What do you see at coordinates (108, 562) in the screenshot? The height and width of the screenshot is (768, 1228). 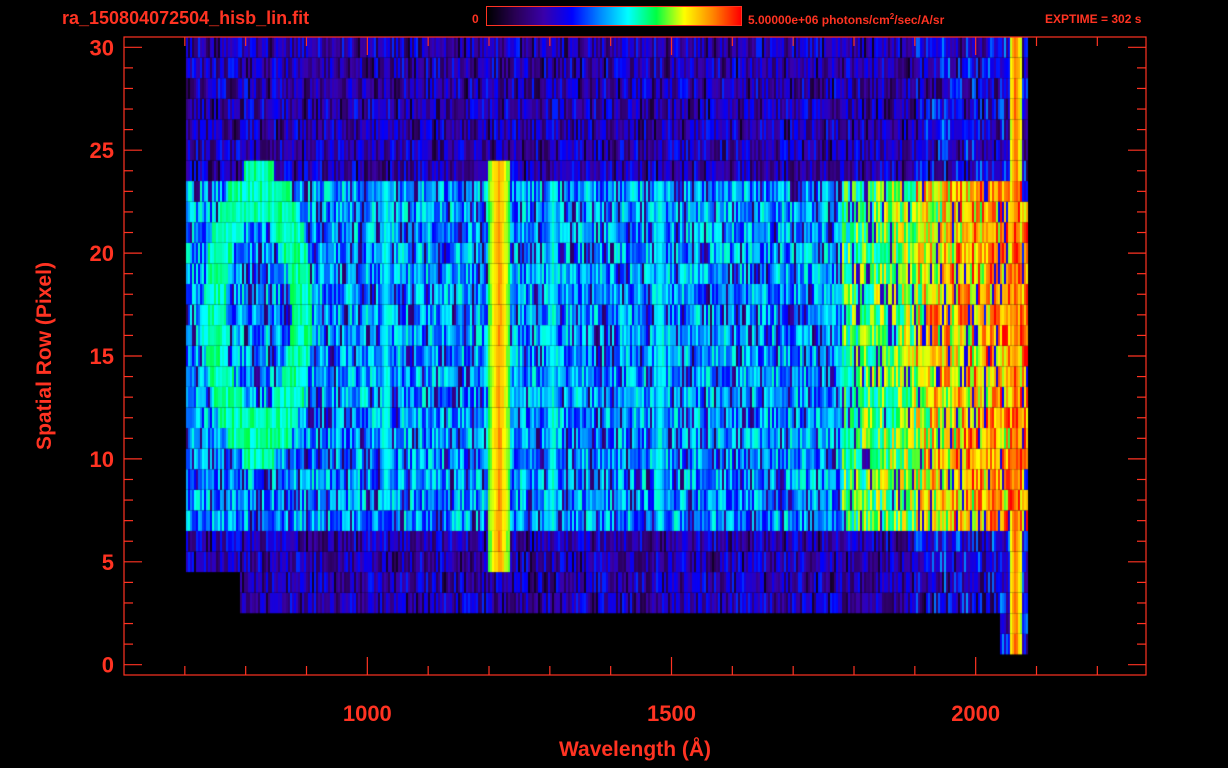 I see `y-tick-label: 5` at bounding box center [108, 562].